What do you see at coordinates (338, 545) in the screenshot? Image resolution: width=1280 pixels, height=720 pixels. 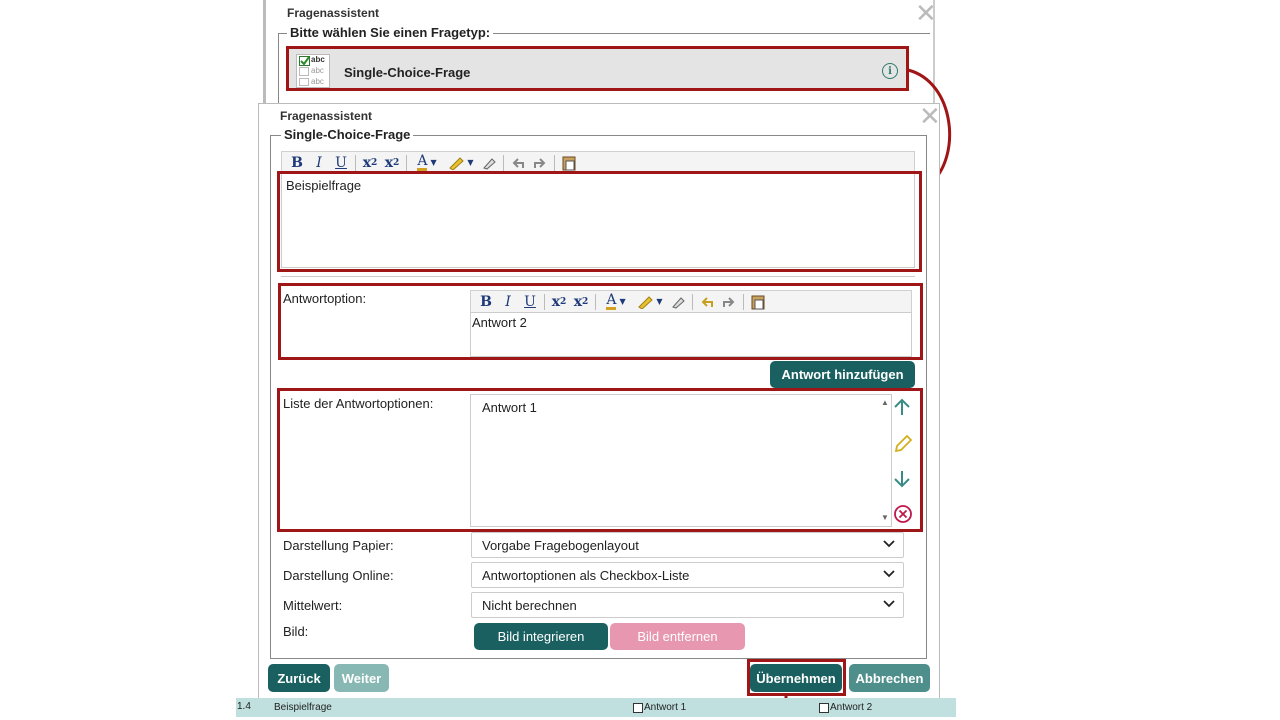 I see `paper-display-label: Darstellung Papier:` at bounding box center [338, 545].